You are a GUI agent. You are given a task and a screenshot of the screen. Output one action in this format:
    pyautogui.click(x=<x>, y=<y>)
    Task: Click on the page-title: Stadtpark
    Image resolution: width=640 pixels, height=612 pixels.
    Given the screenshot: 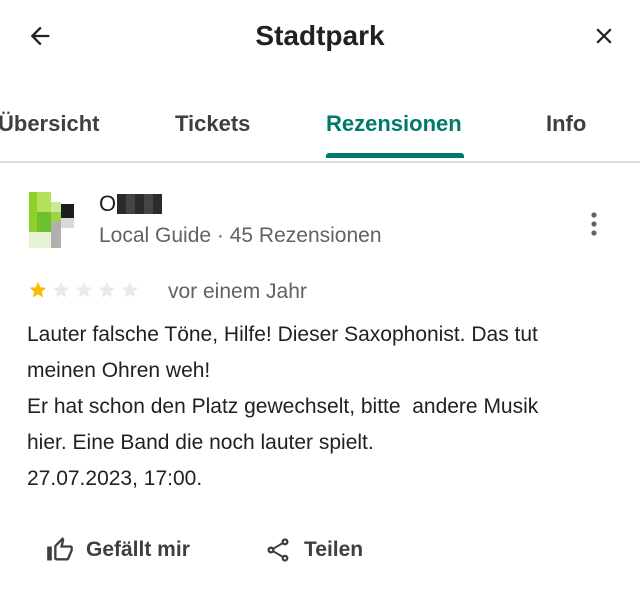 What is the action you would take?
    pyautogui.click(x=320, y=35)
    